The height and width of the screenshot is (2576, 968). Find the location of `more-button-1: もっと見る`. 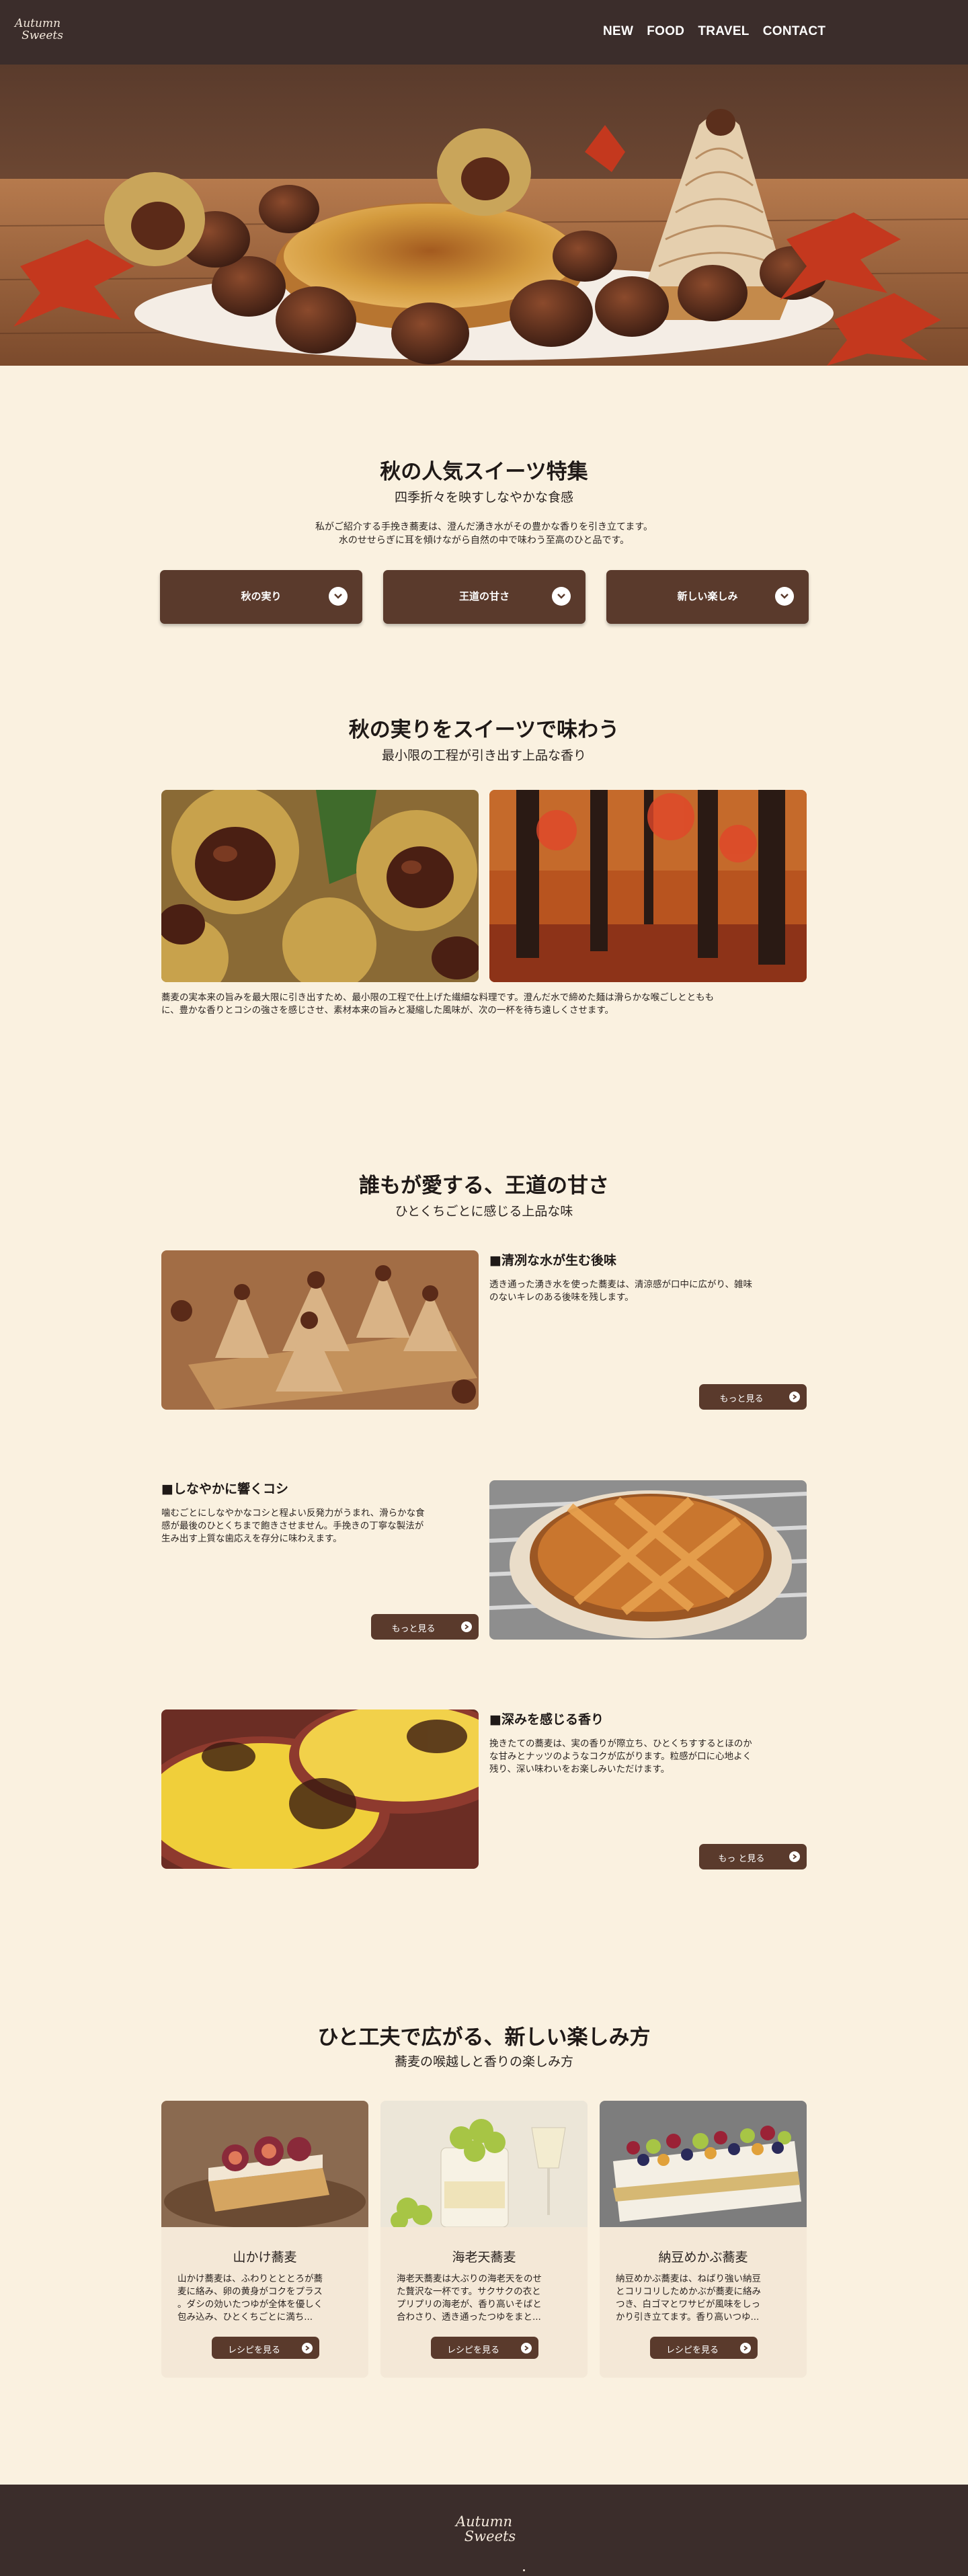

more-button-1: もっと見る is located at coordinates (753, 1397).